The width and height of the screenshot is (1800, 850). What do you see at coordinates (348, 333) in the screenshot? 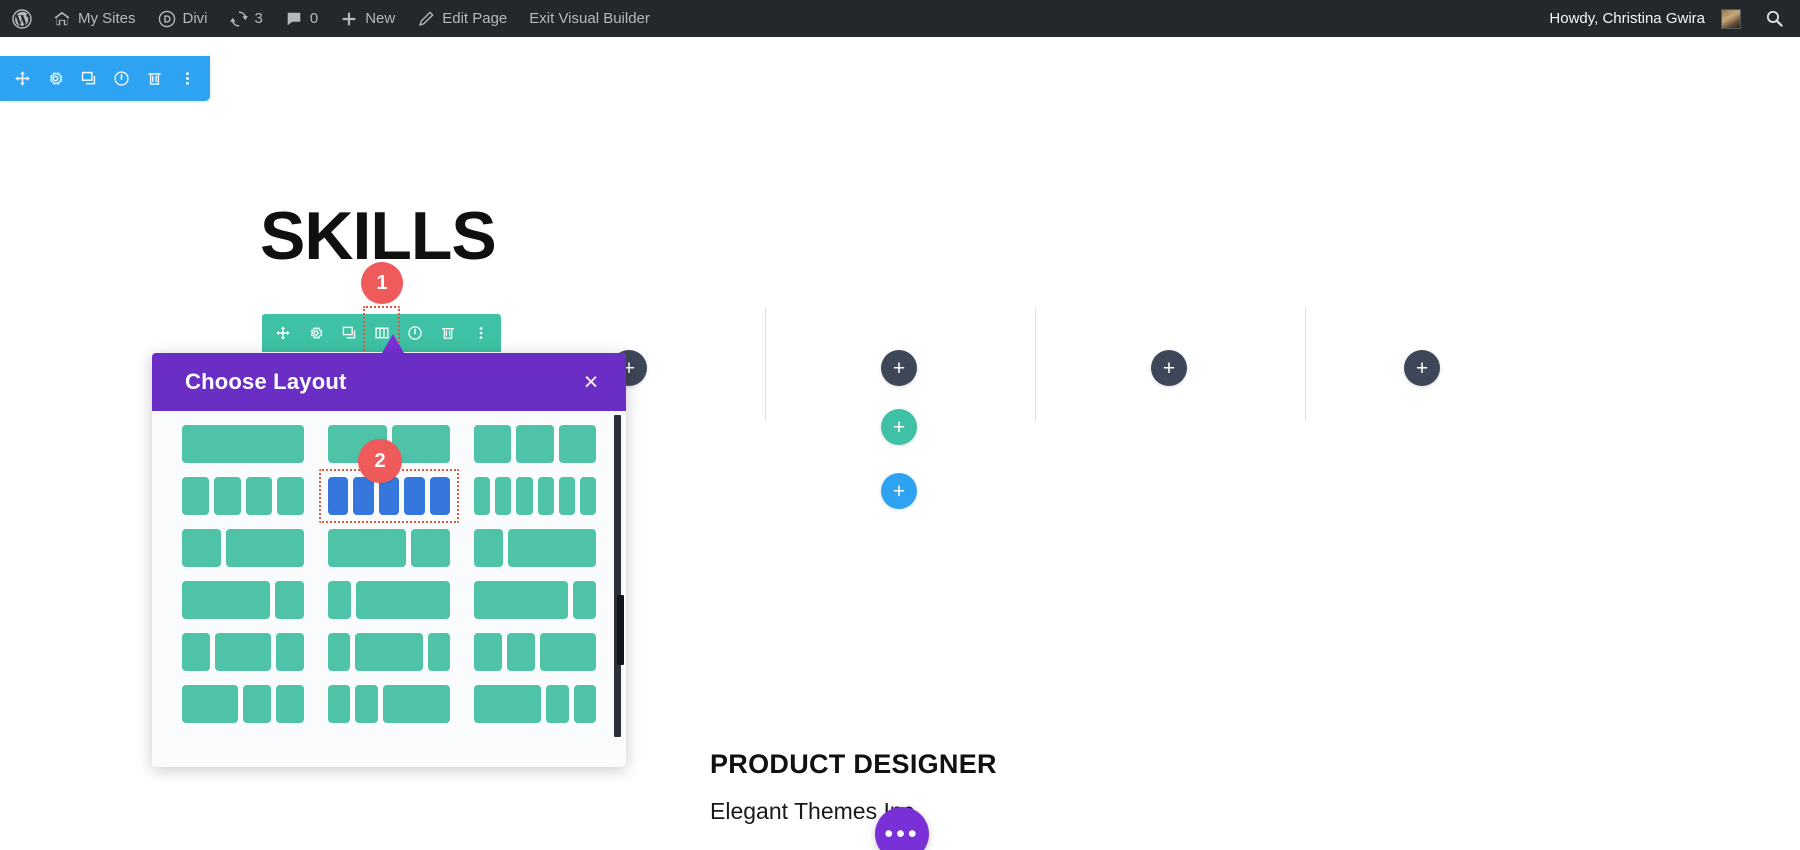
I see `row-duplicate-icon` at bounding box center [348, 333].